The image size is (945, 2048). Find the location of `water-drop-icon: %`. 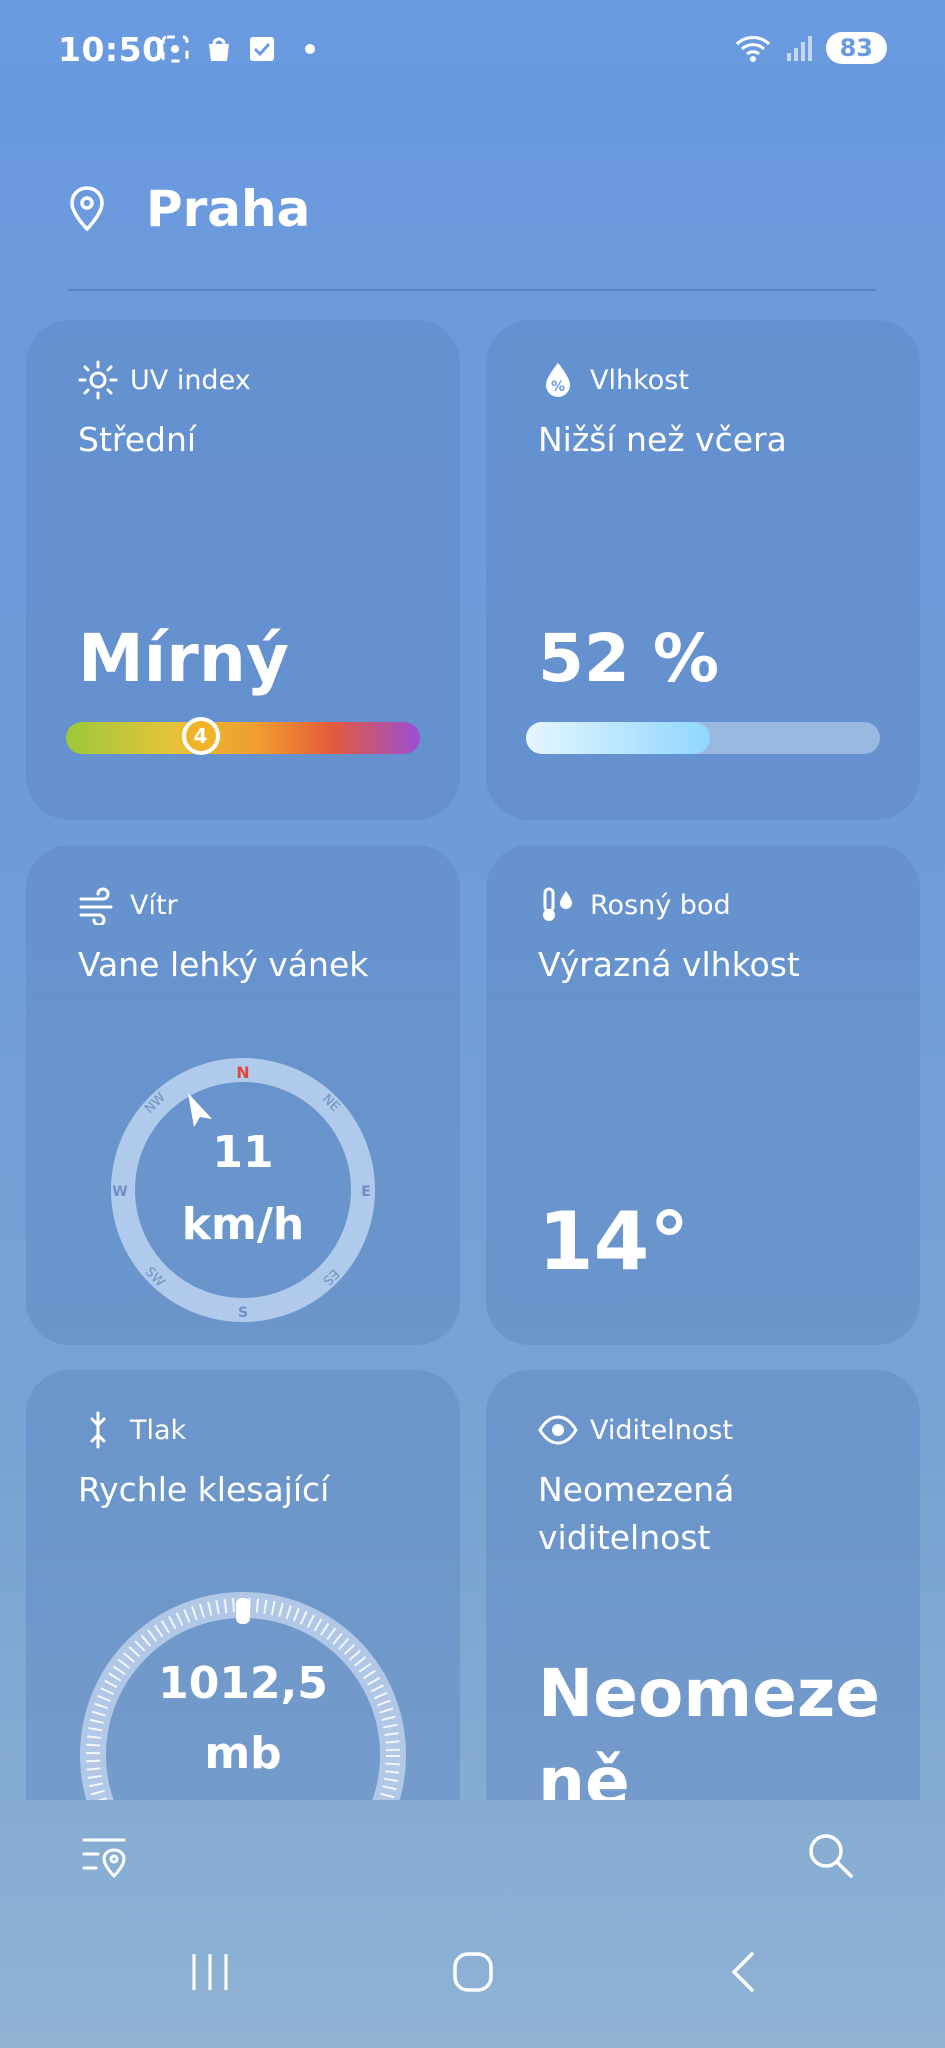

water-drop-icon: % is located at coordinates (558, 380).